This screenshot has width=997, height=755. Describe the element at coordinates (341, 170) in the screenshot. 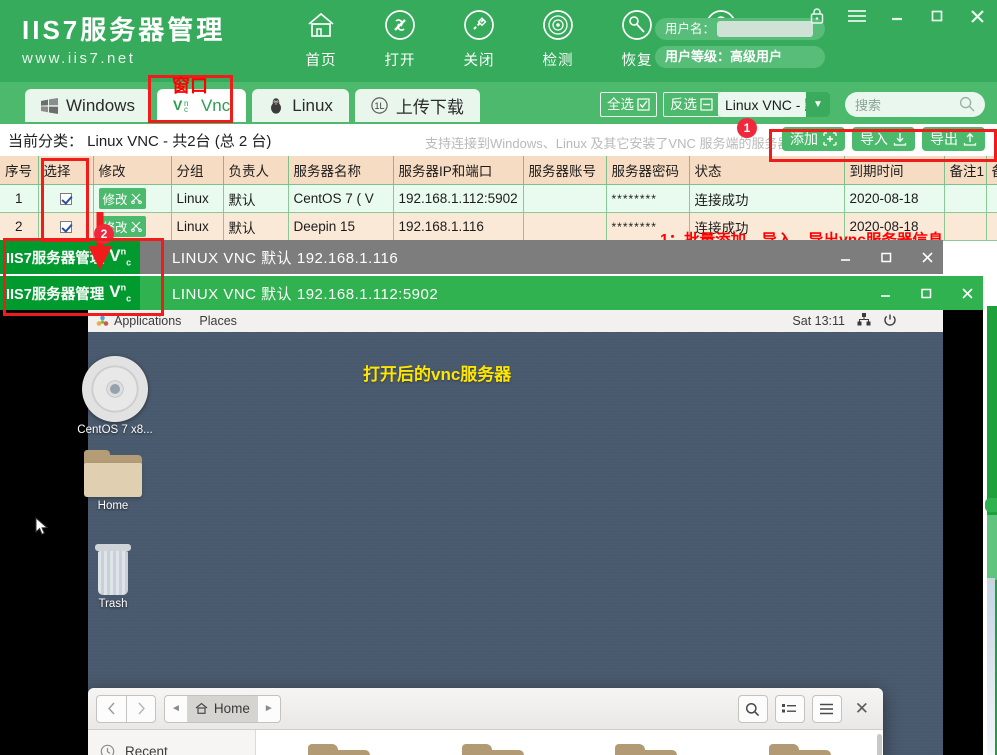

I see `col-server-name: 服务器名称` at that location.